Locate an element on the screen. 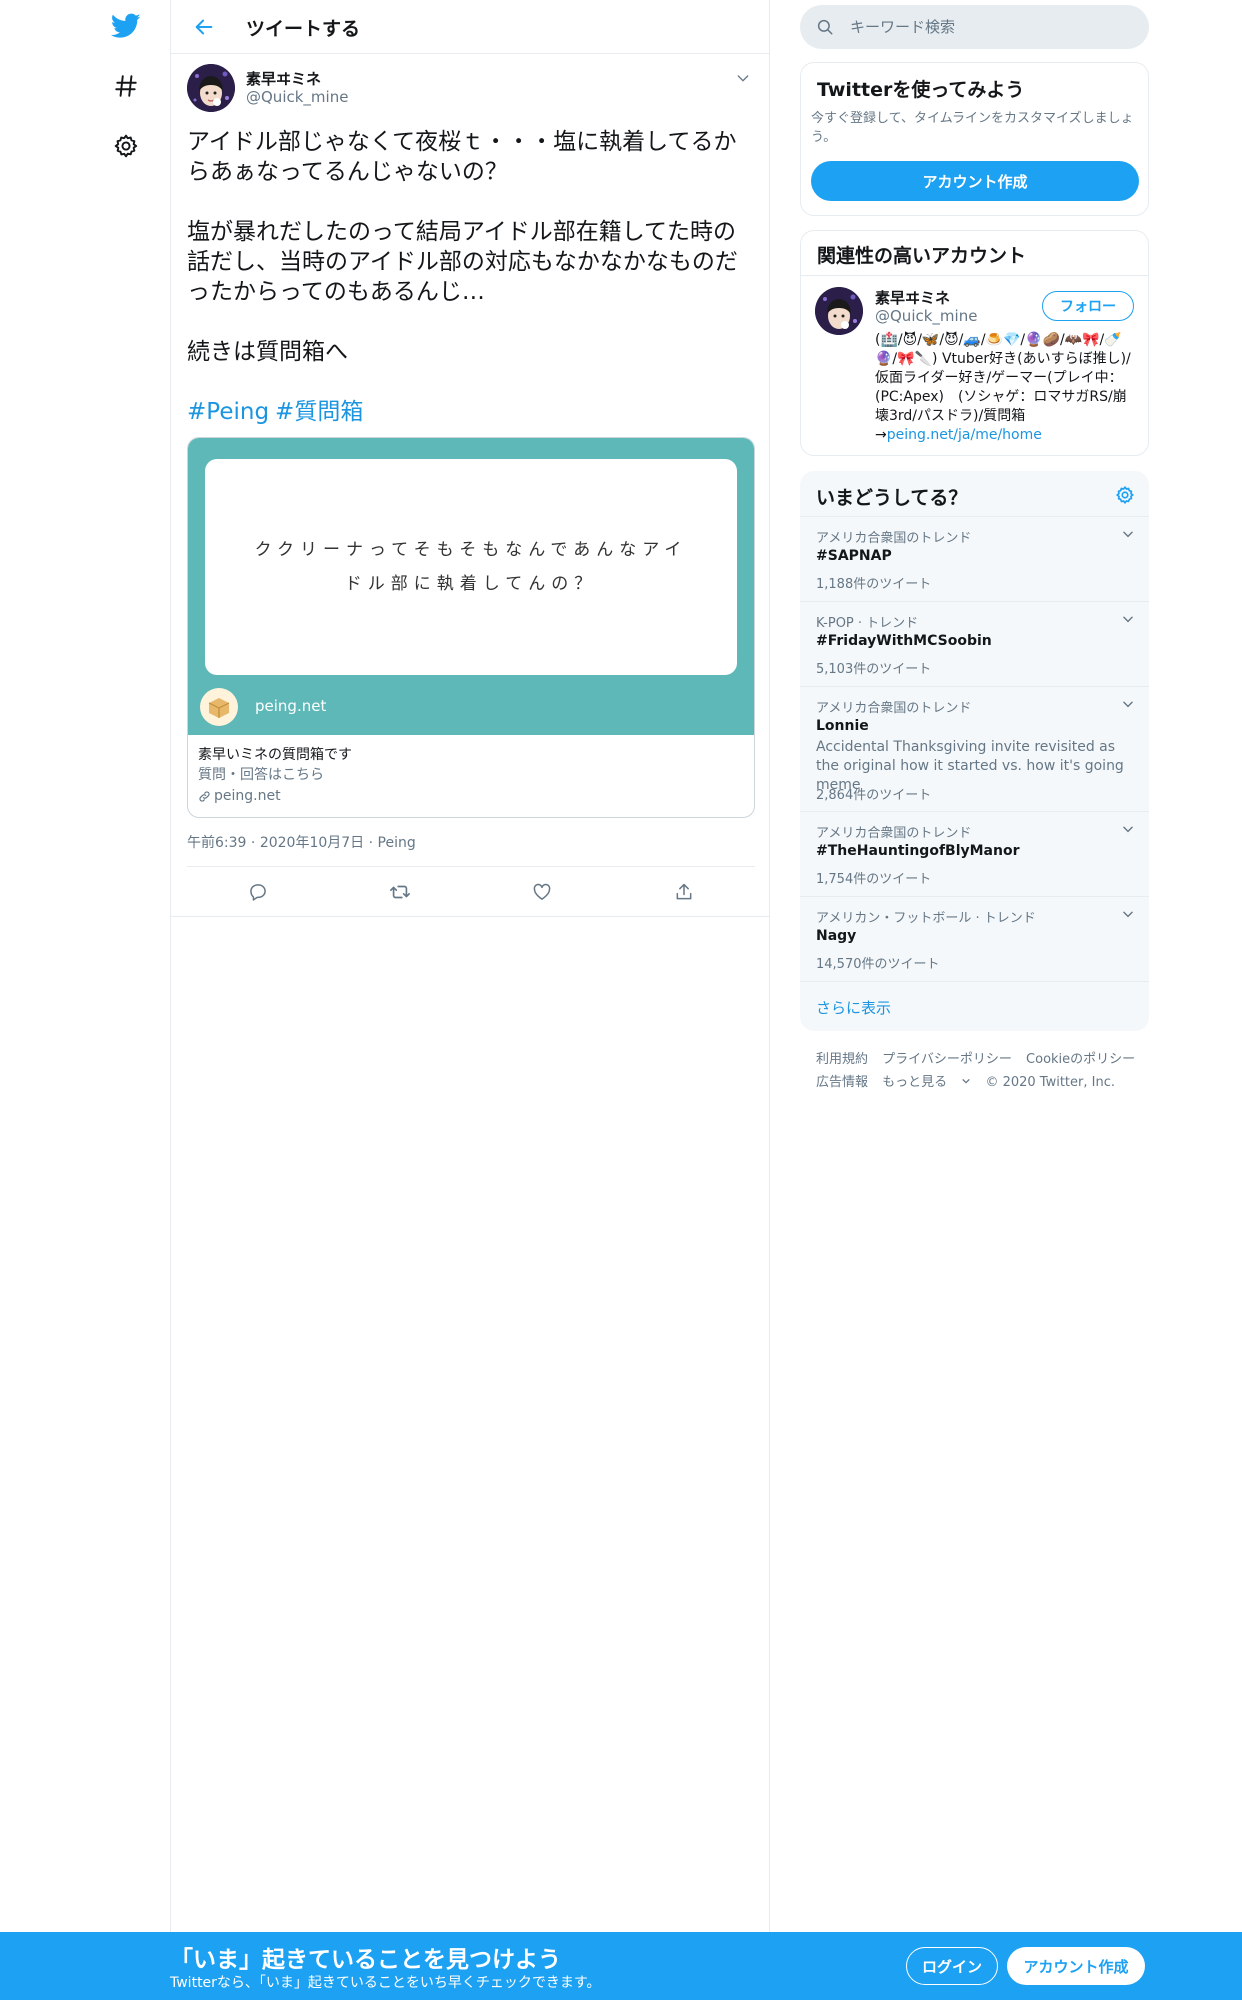 The width and height of the screenshot is (1242, 2000). trend-count: 14,570件のツイート is located at coordinates (878, 964).